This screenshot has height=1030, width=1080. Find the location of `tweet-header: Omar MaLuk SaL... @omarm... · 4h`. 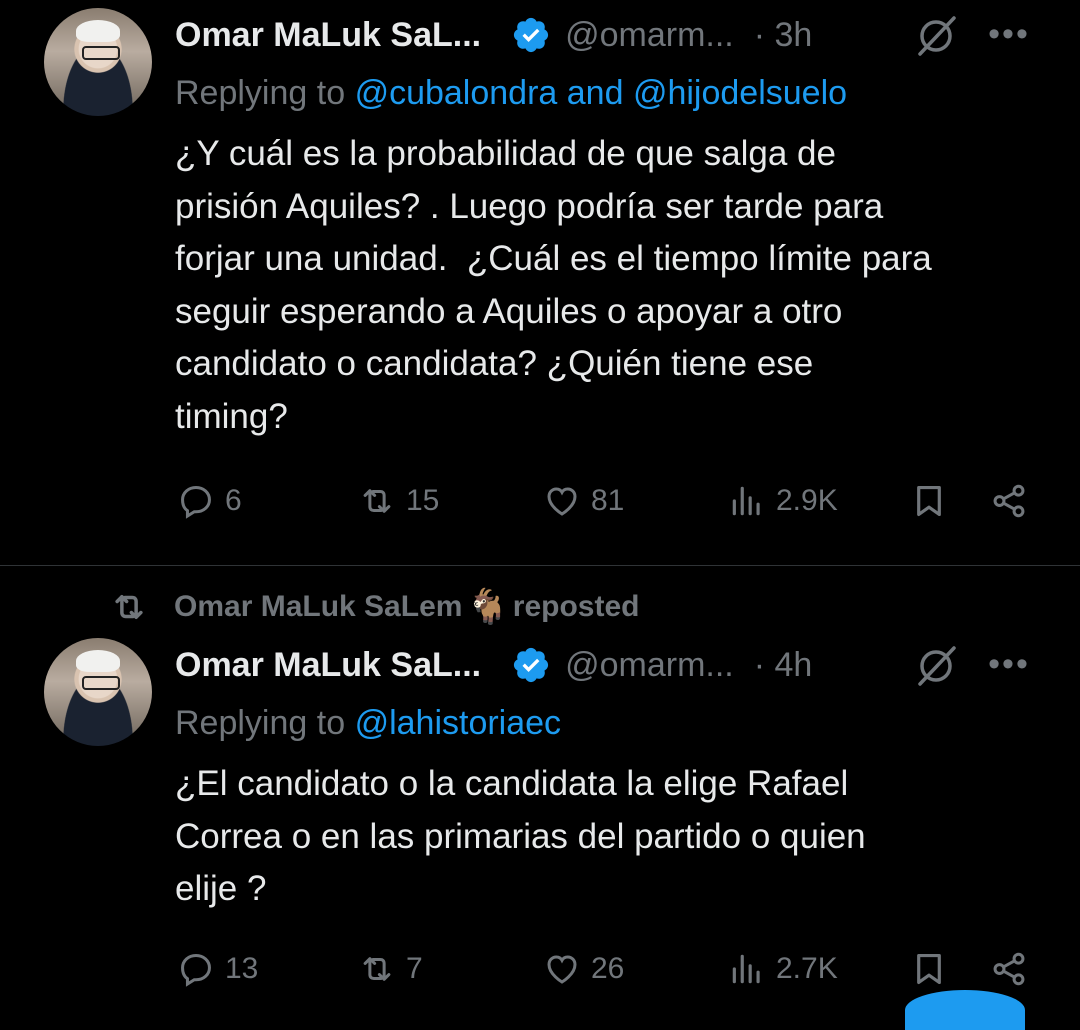

tweet-header: Omar MaLuk SaL... @omarm... · 4h is located at coordinates (493, 665).